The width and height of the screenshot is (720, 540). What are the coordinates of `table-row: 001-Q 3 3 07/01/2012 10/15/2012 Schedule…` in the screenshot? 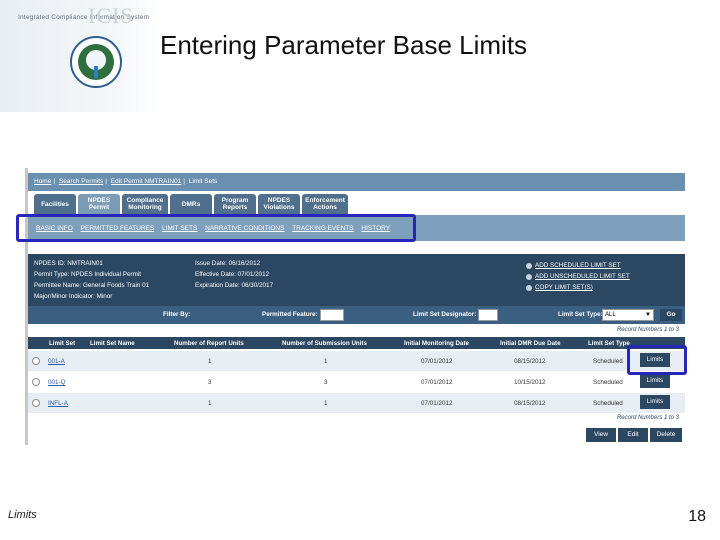 It's located at (356, 382).